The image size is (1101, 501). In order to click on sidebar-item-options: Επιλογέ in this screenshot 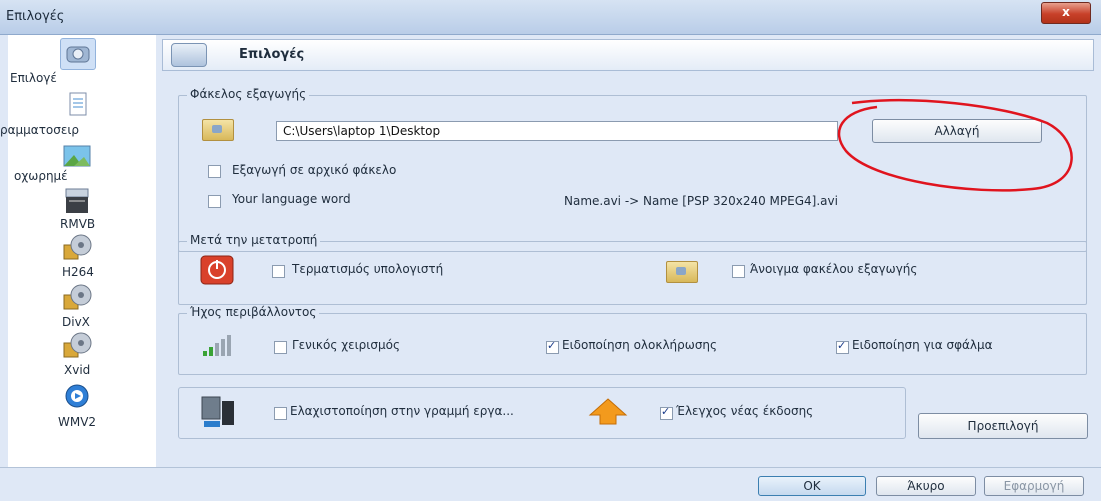, I will do `click(82, 61)`.